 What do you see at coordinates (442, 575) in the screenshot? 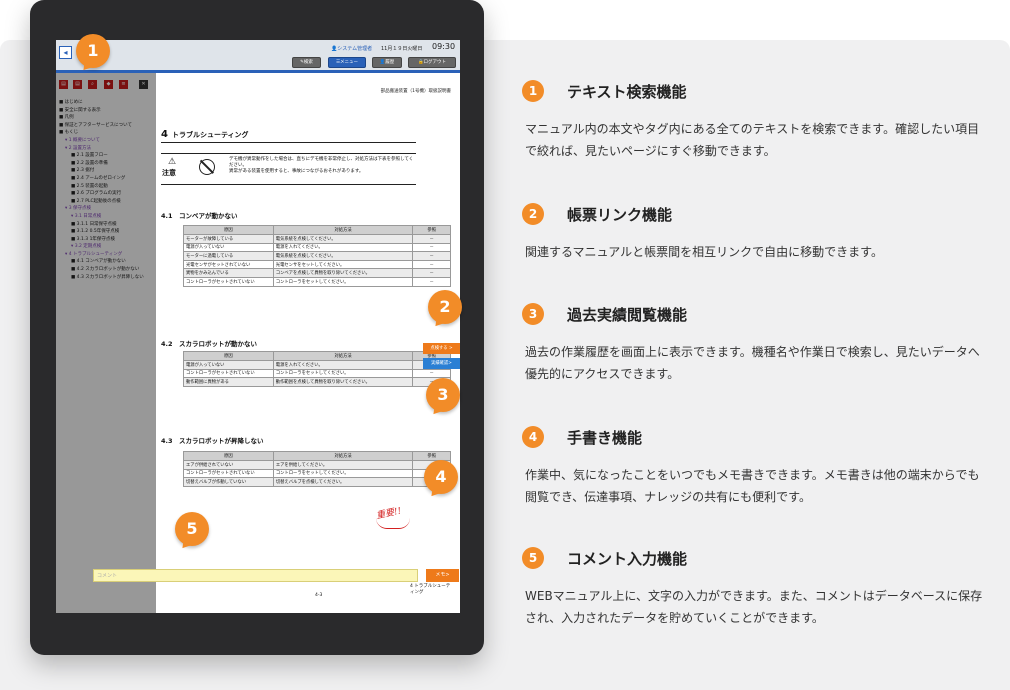
I see `memo-button: メモ>` at bounding box center [442, 575].